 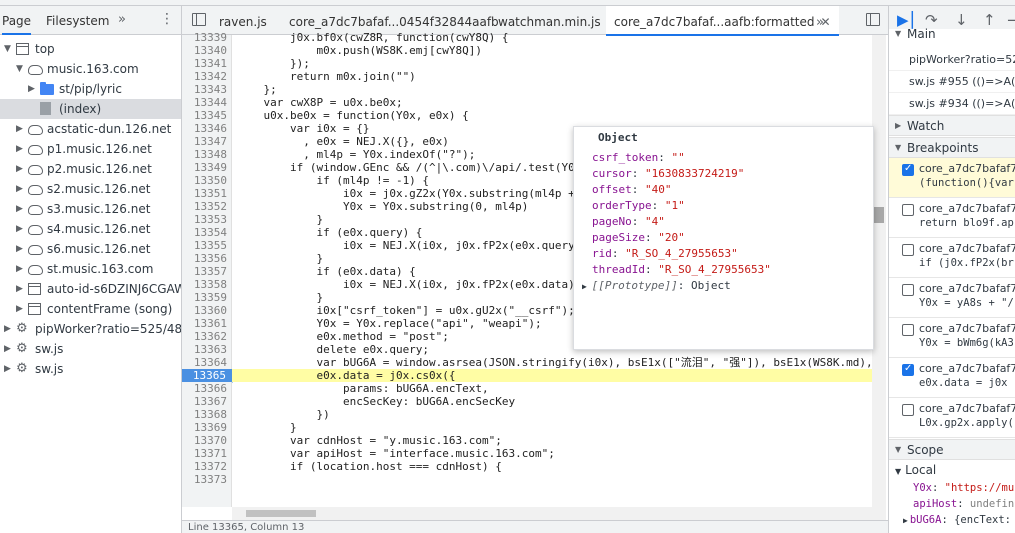 What do you see at coordinates (204, 219) in the screenshot?
I see `line-number: 13353` at bounding box center [204, 219].